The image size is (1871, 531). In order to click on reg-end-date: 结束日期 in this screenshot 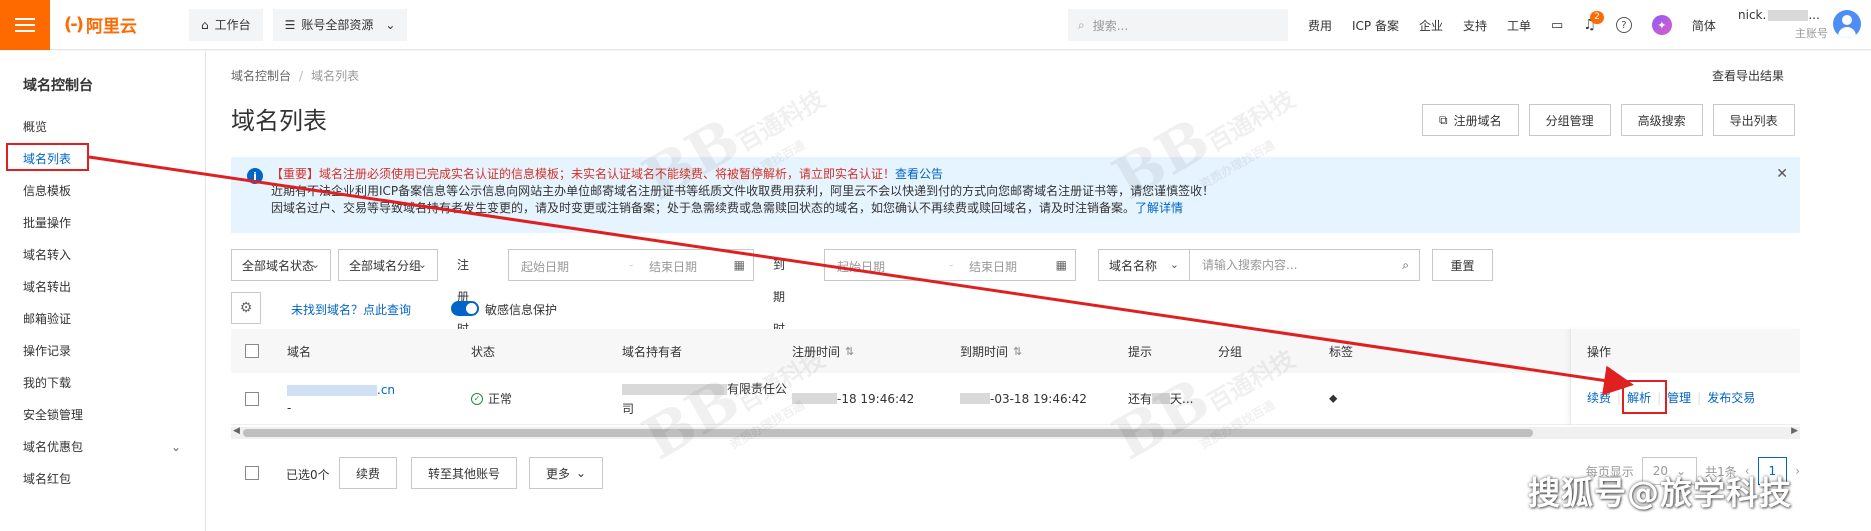, I will do `click(673, 267)`.